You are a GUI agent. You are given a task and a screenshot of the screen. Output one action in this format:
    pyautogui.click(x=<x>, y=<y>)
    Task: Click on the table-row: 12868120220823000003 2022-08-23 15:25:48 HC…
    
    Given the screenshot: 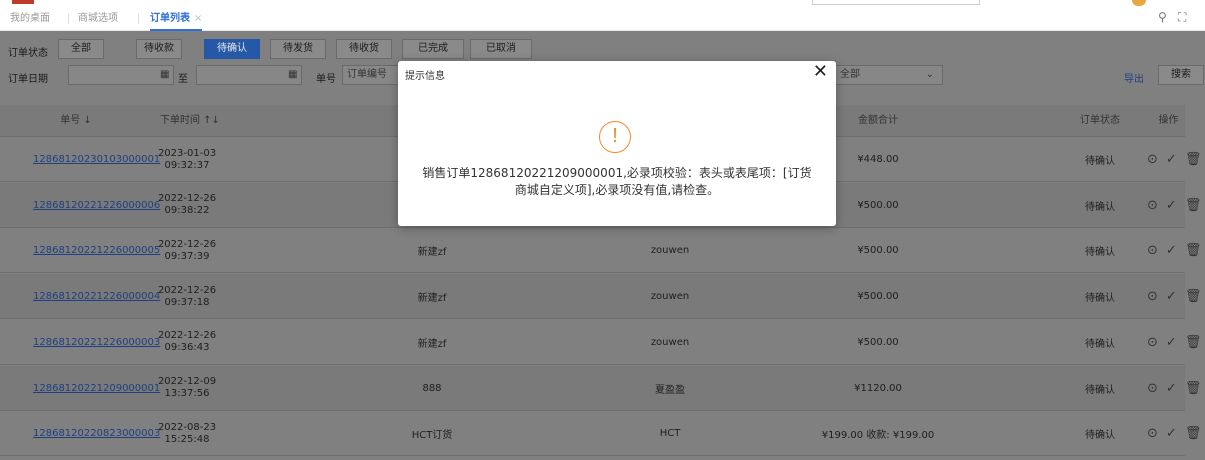 What is the action you would take?
    pyautogui.click(x=600, y=434)
    